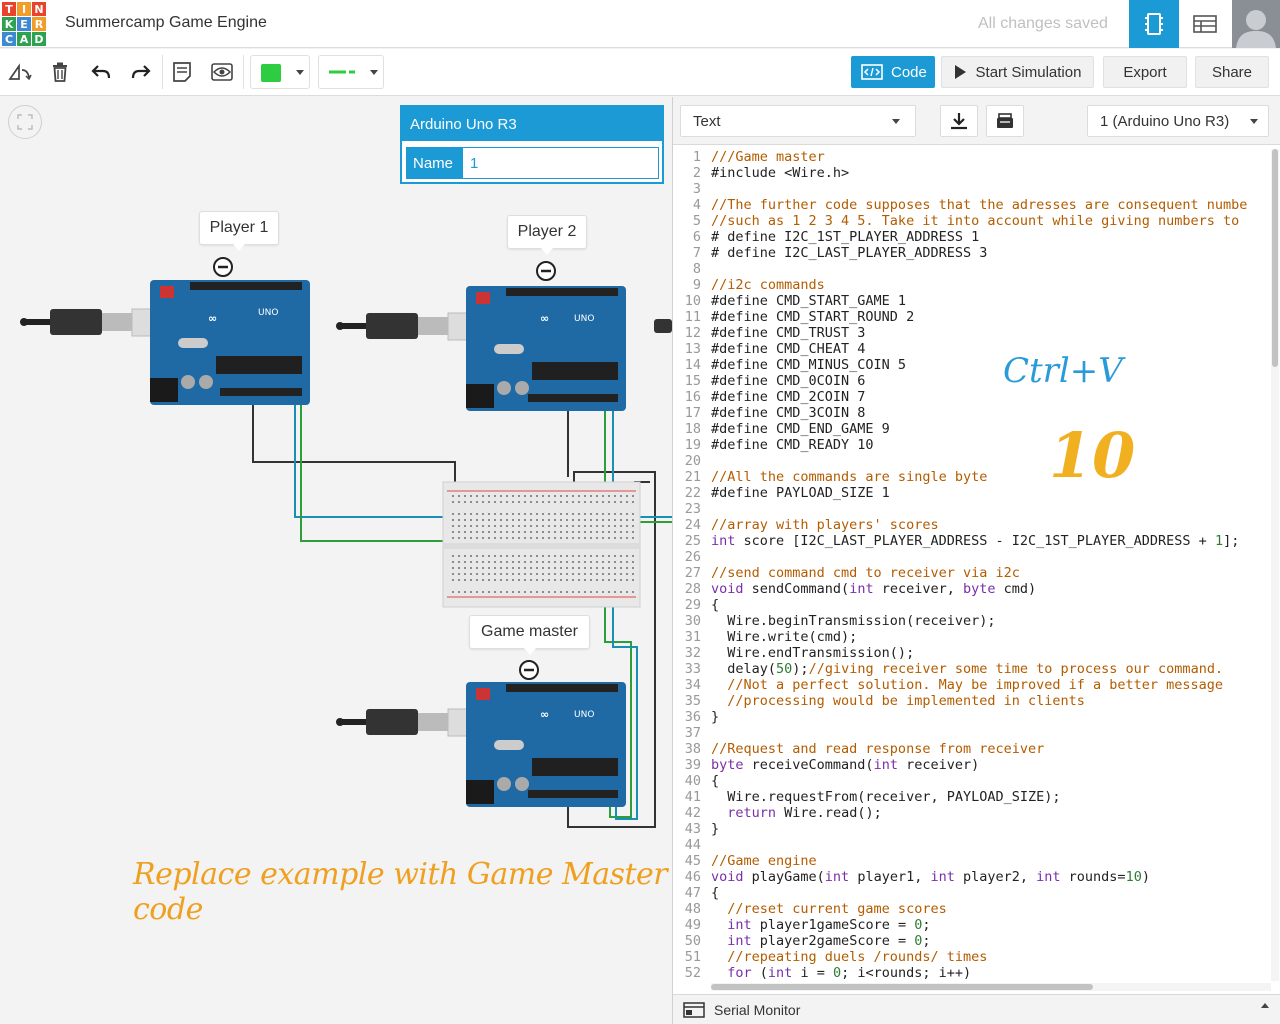  Describe the element at coordinates (101, 72) in the screenshot. I see `undo-button` at that location.